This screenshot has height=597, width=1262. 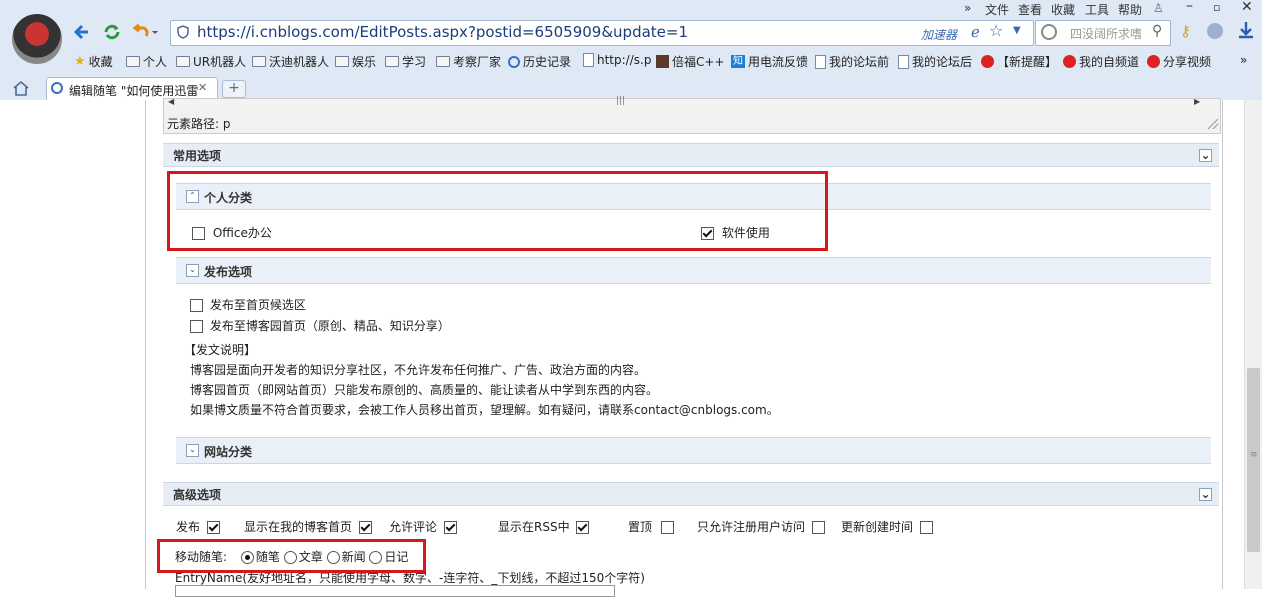 I want to click on refresh-icon, so click(x=112, y=32).